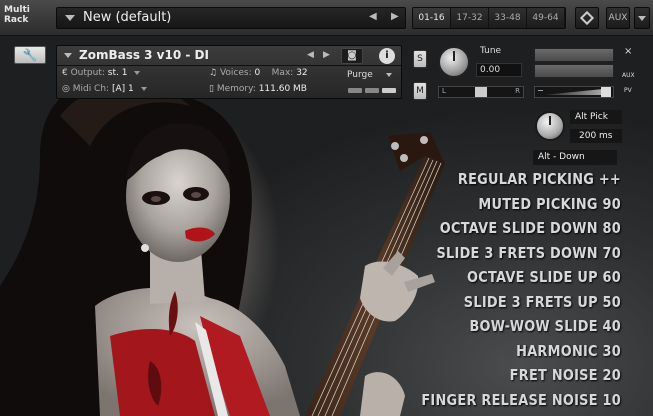 The height and width of the screenshot is (416, 653). What do you see at coordinates (68, 55) in the screenshot?
I see `instrument-menu-icon` at bounding box center [68, 55].